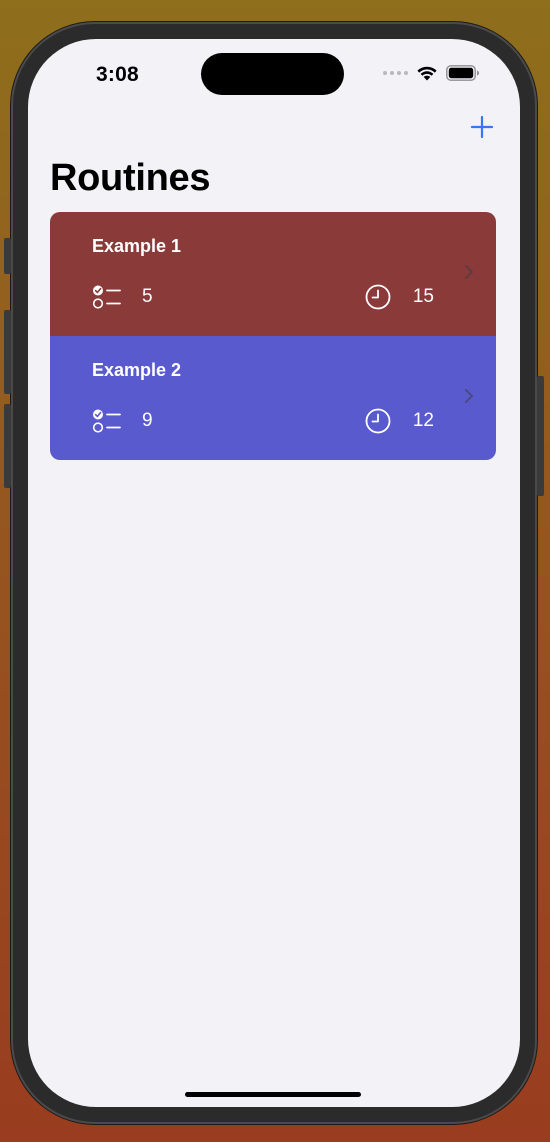 This screenshot has height=1142, width=550. What do you see at coordinates (427, 73) in the screenshot?
I see `wifi-icon` at bounding box center [427, 73].